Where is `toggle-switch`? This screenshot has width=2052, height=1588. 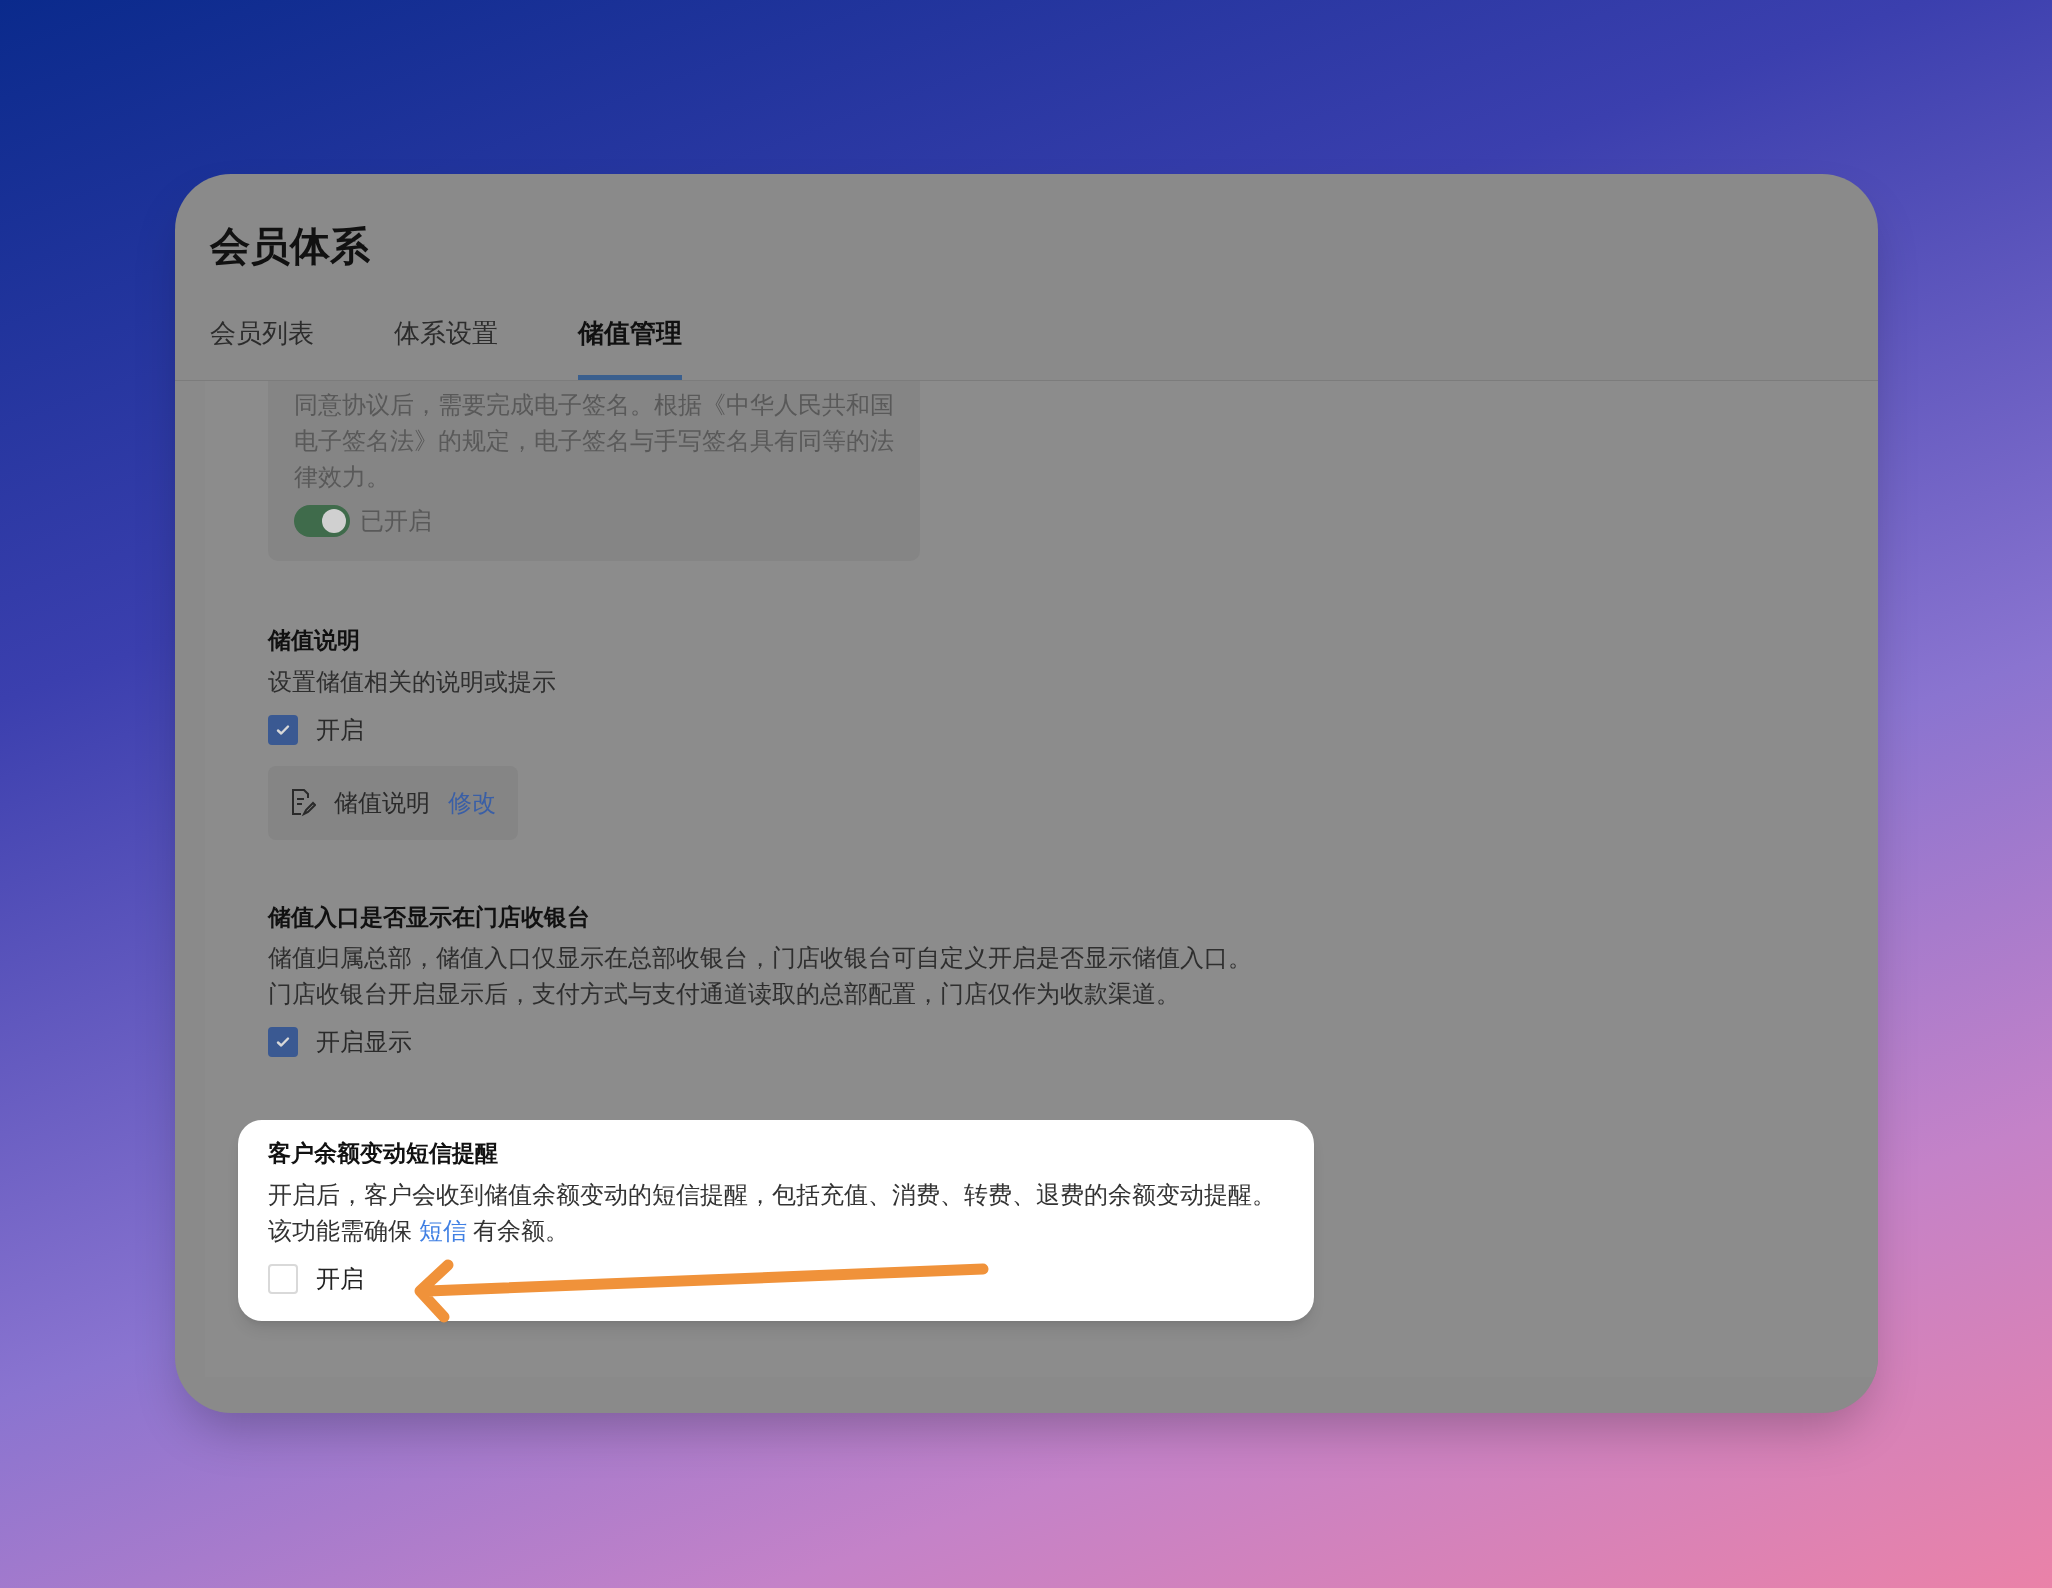
toggle-switch is located at coordinates (322, 521).